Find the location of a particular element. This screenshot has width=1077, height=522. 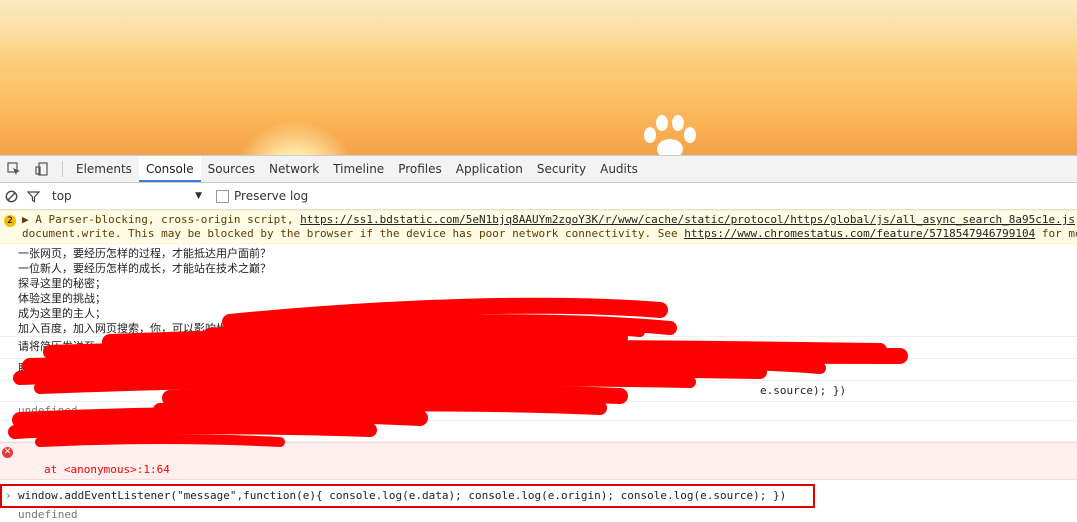

log-message-job: 职位介绍： is located at coordinates (538, 370).